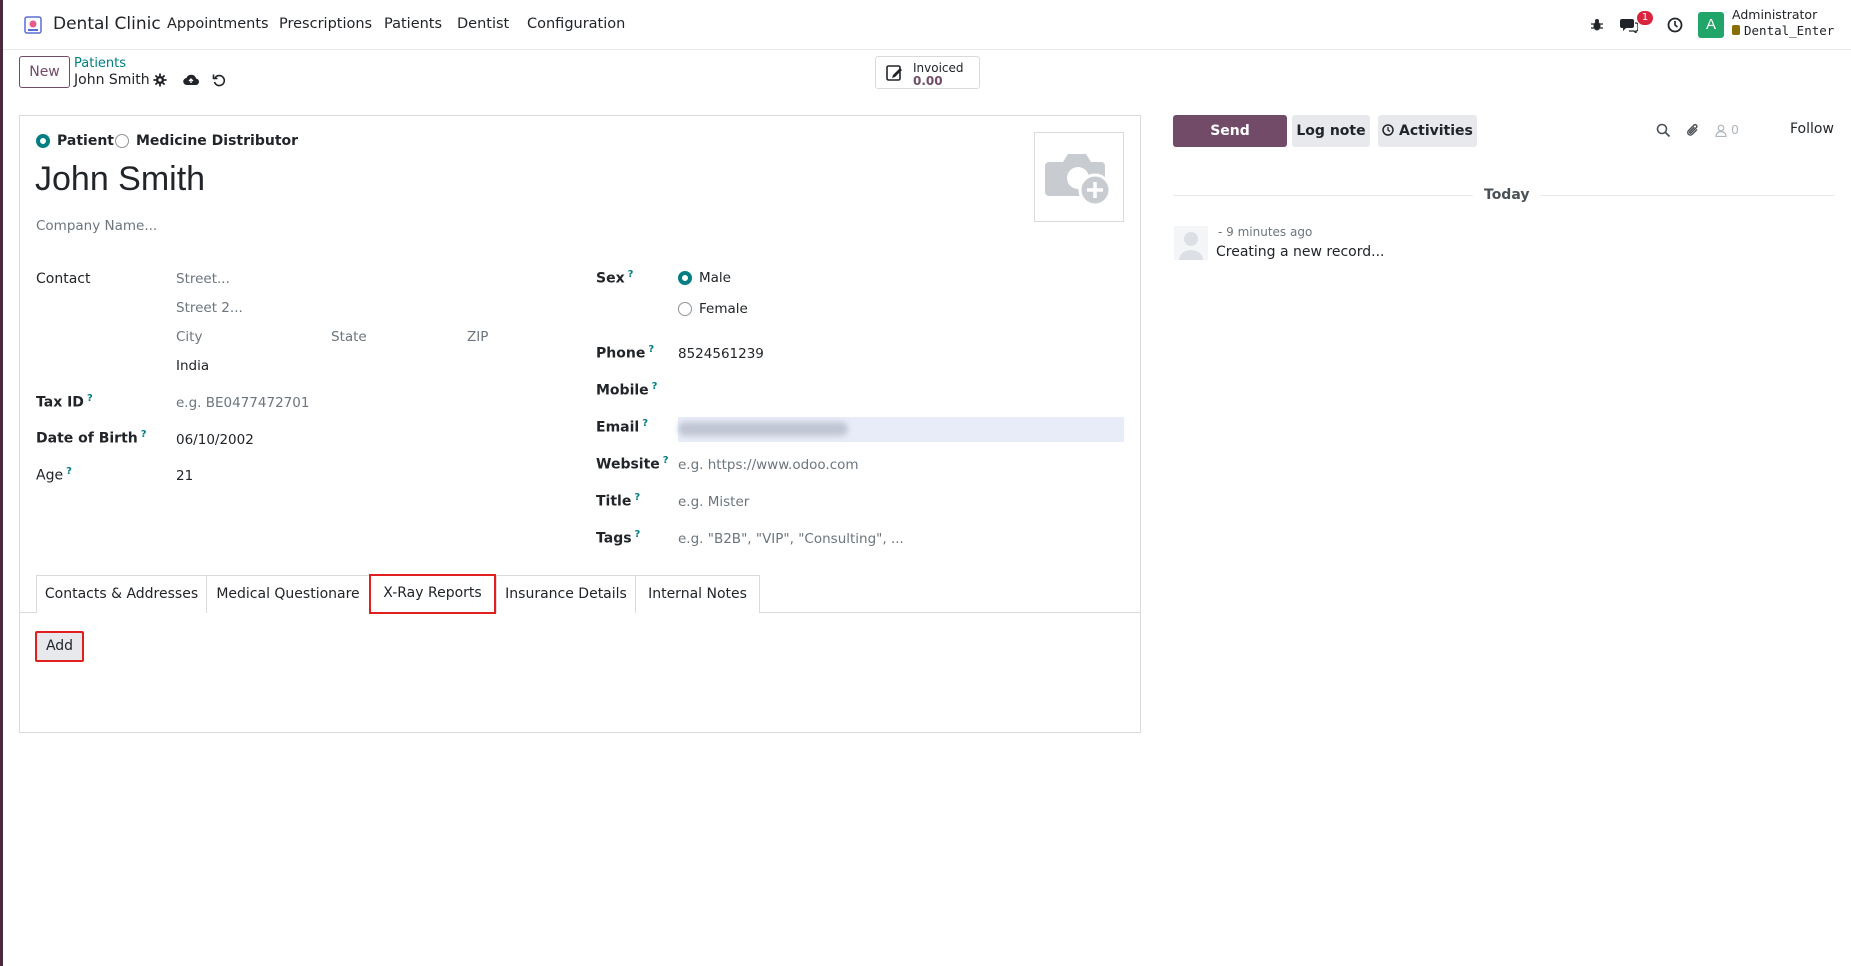  I want to click on state-field: State, so click(349, 337).